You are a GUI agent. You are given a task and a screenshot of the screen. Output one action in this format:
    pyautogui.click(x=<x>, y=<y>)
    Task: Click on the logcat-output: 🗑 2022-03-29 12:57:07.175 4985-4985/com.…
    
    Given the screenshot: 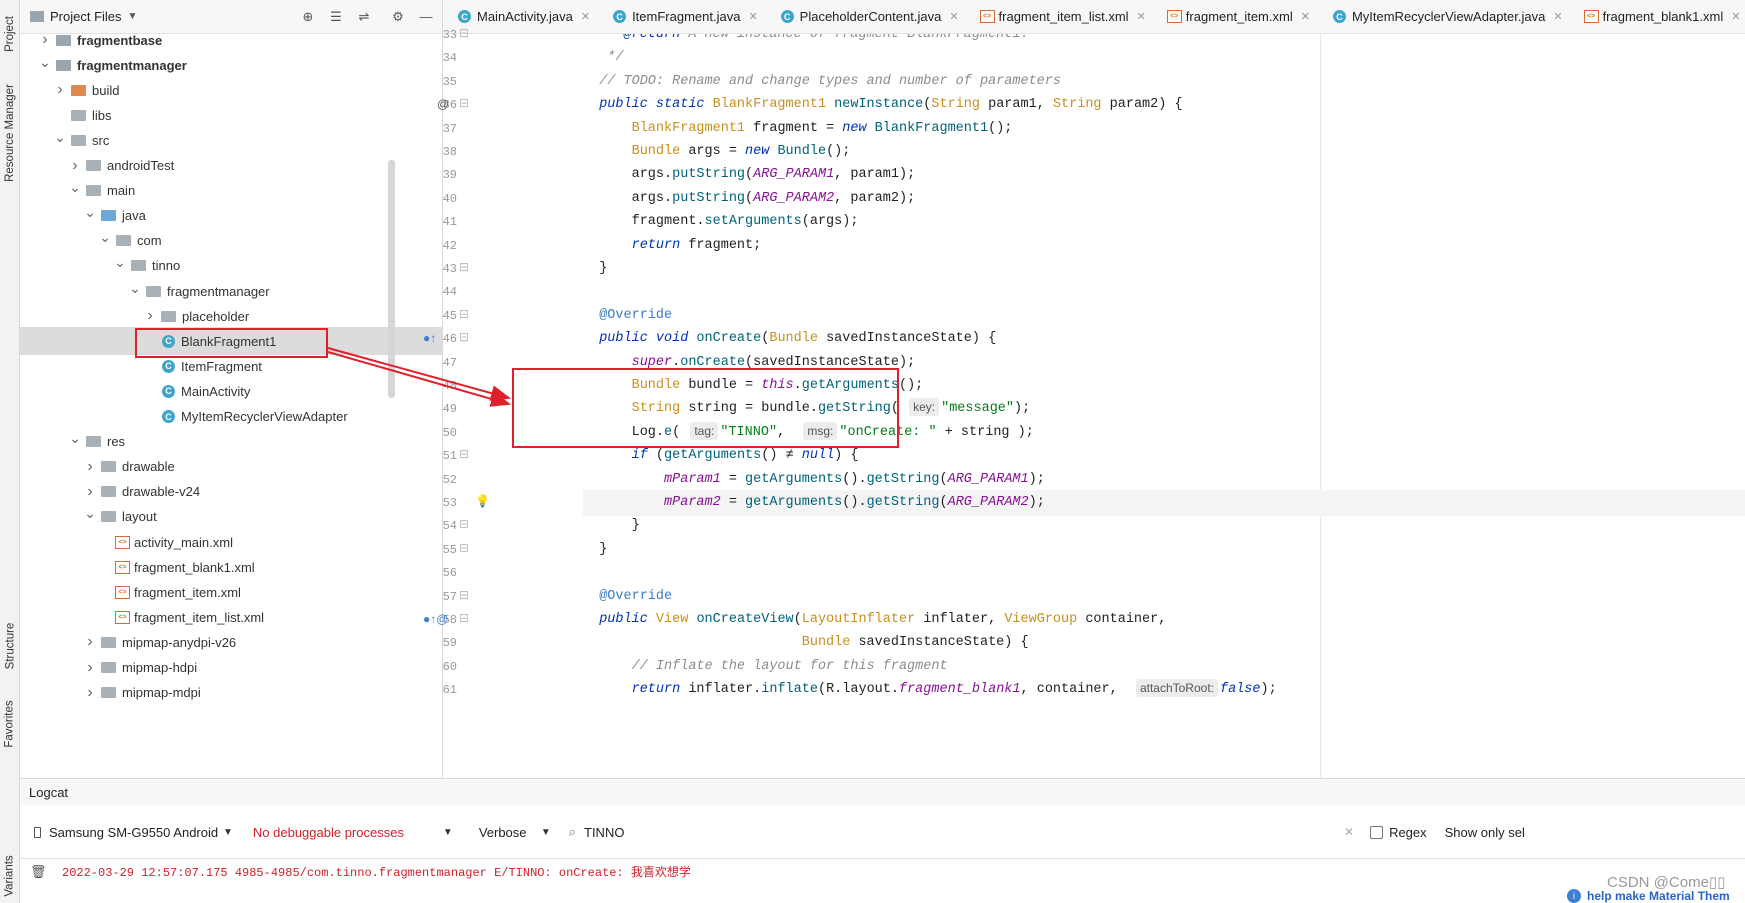 What is the action you would take?
    pyautogui.click(x=882, y=880)
    